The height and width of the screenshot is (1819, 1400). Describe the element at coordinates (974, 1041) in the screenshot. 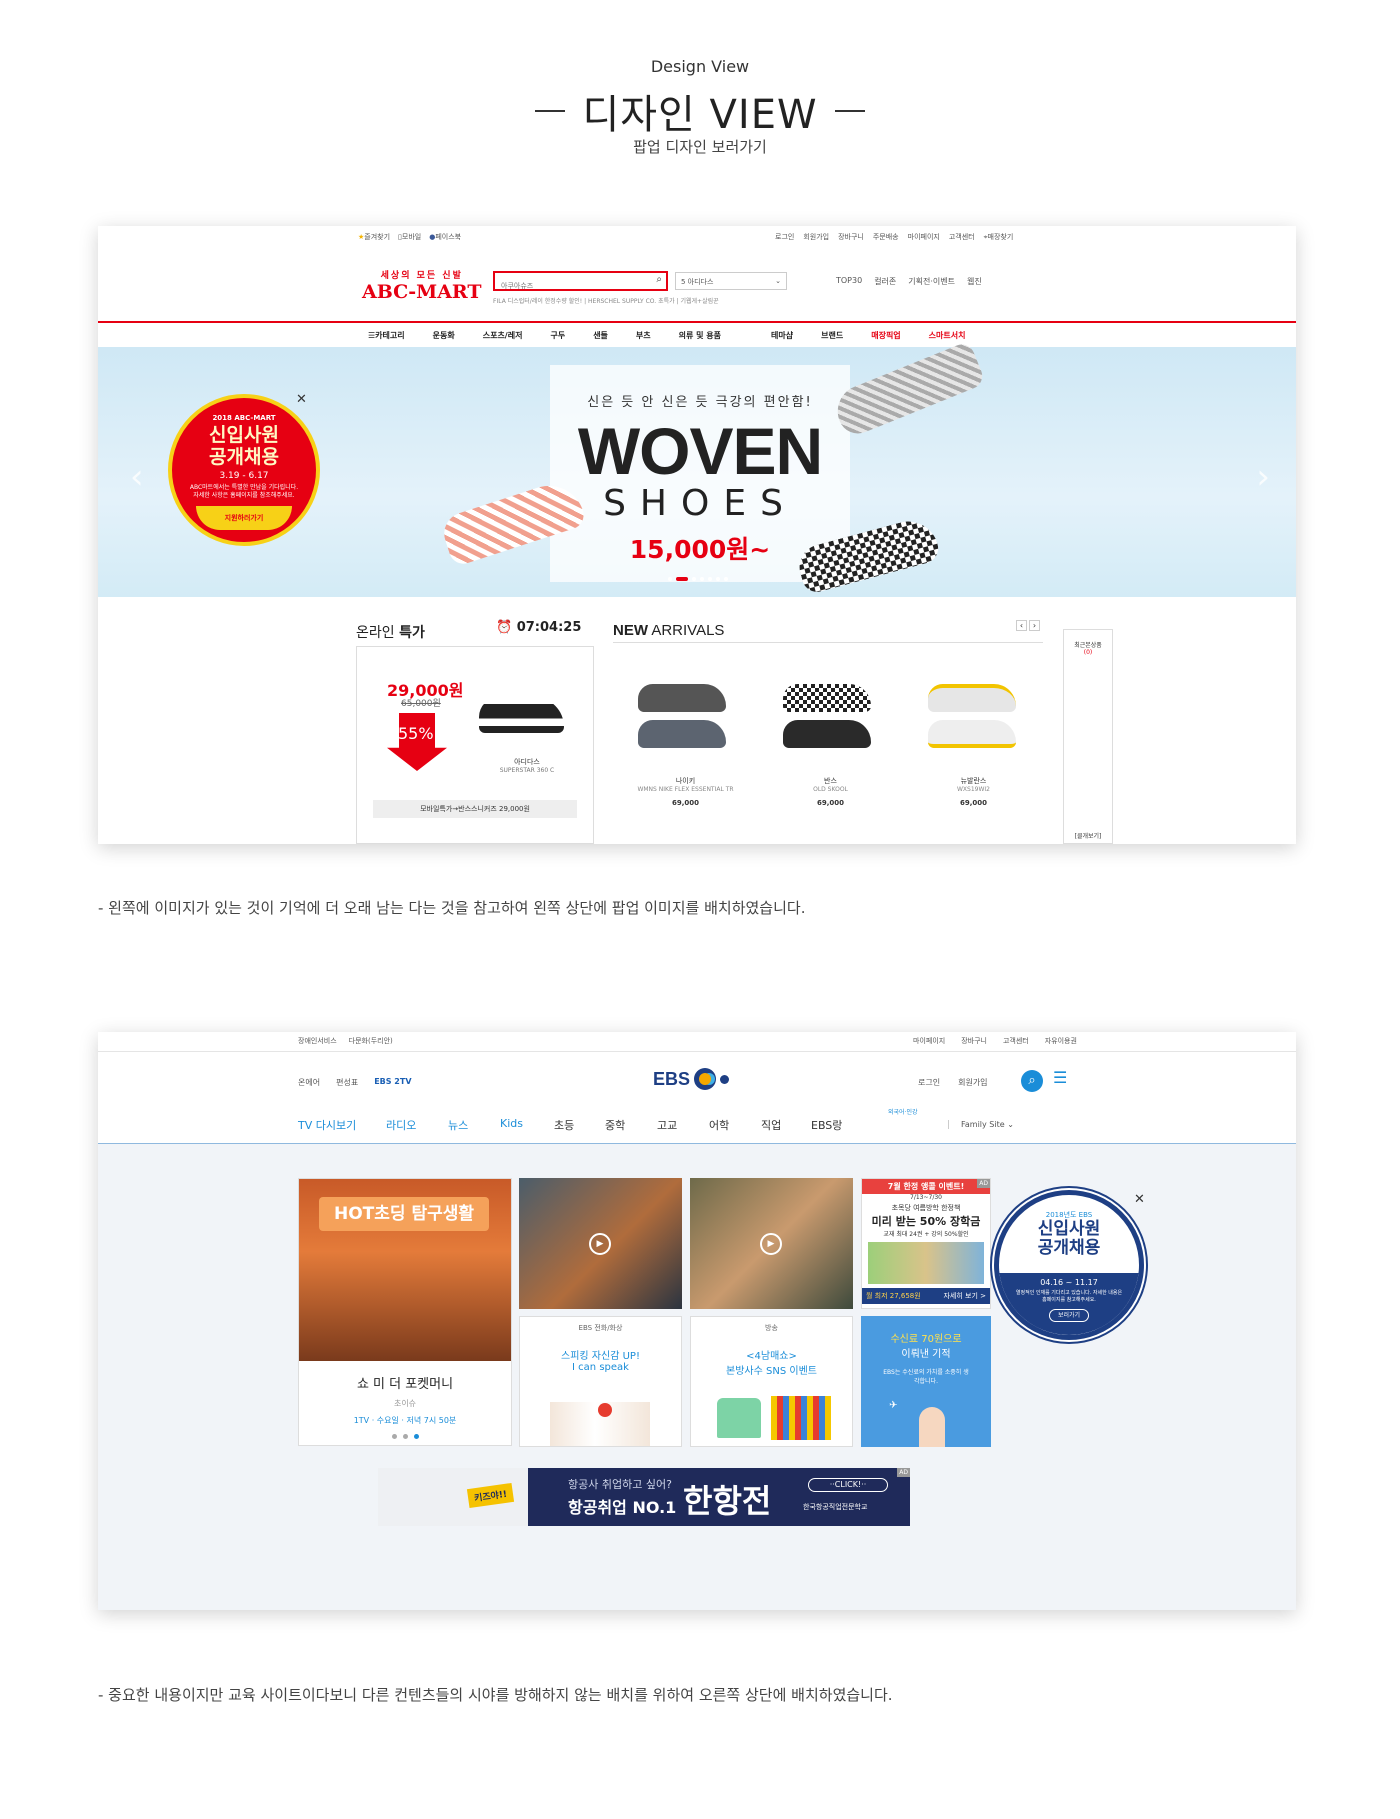

I see `ebs-cart: 장바구니` at that location.